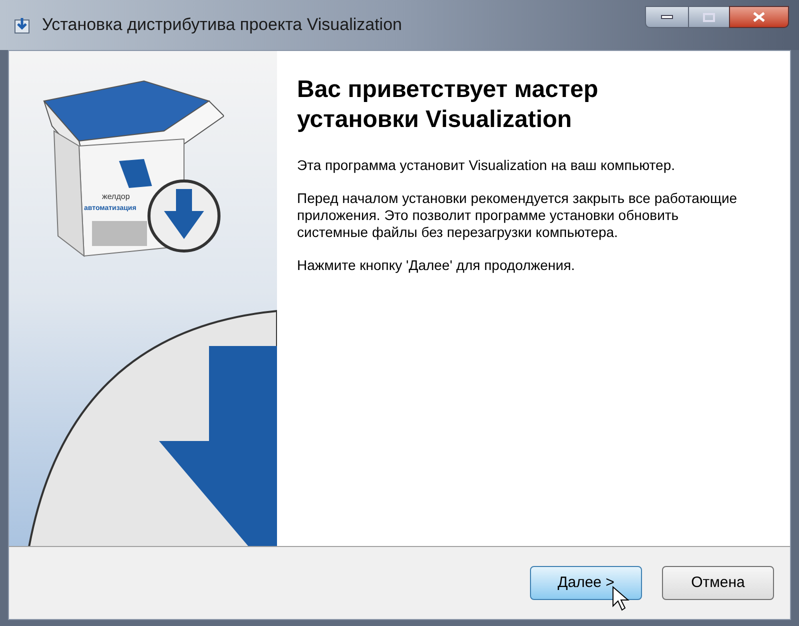  Describe the element at coordinates (586, 583) in the screenshot. I see `next-button: Далее >` at that location.